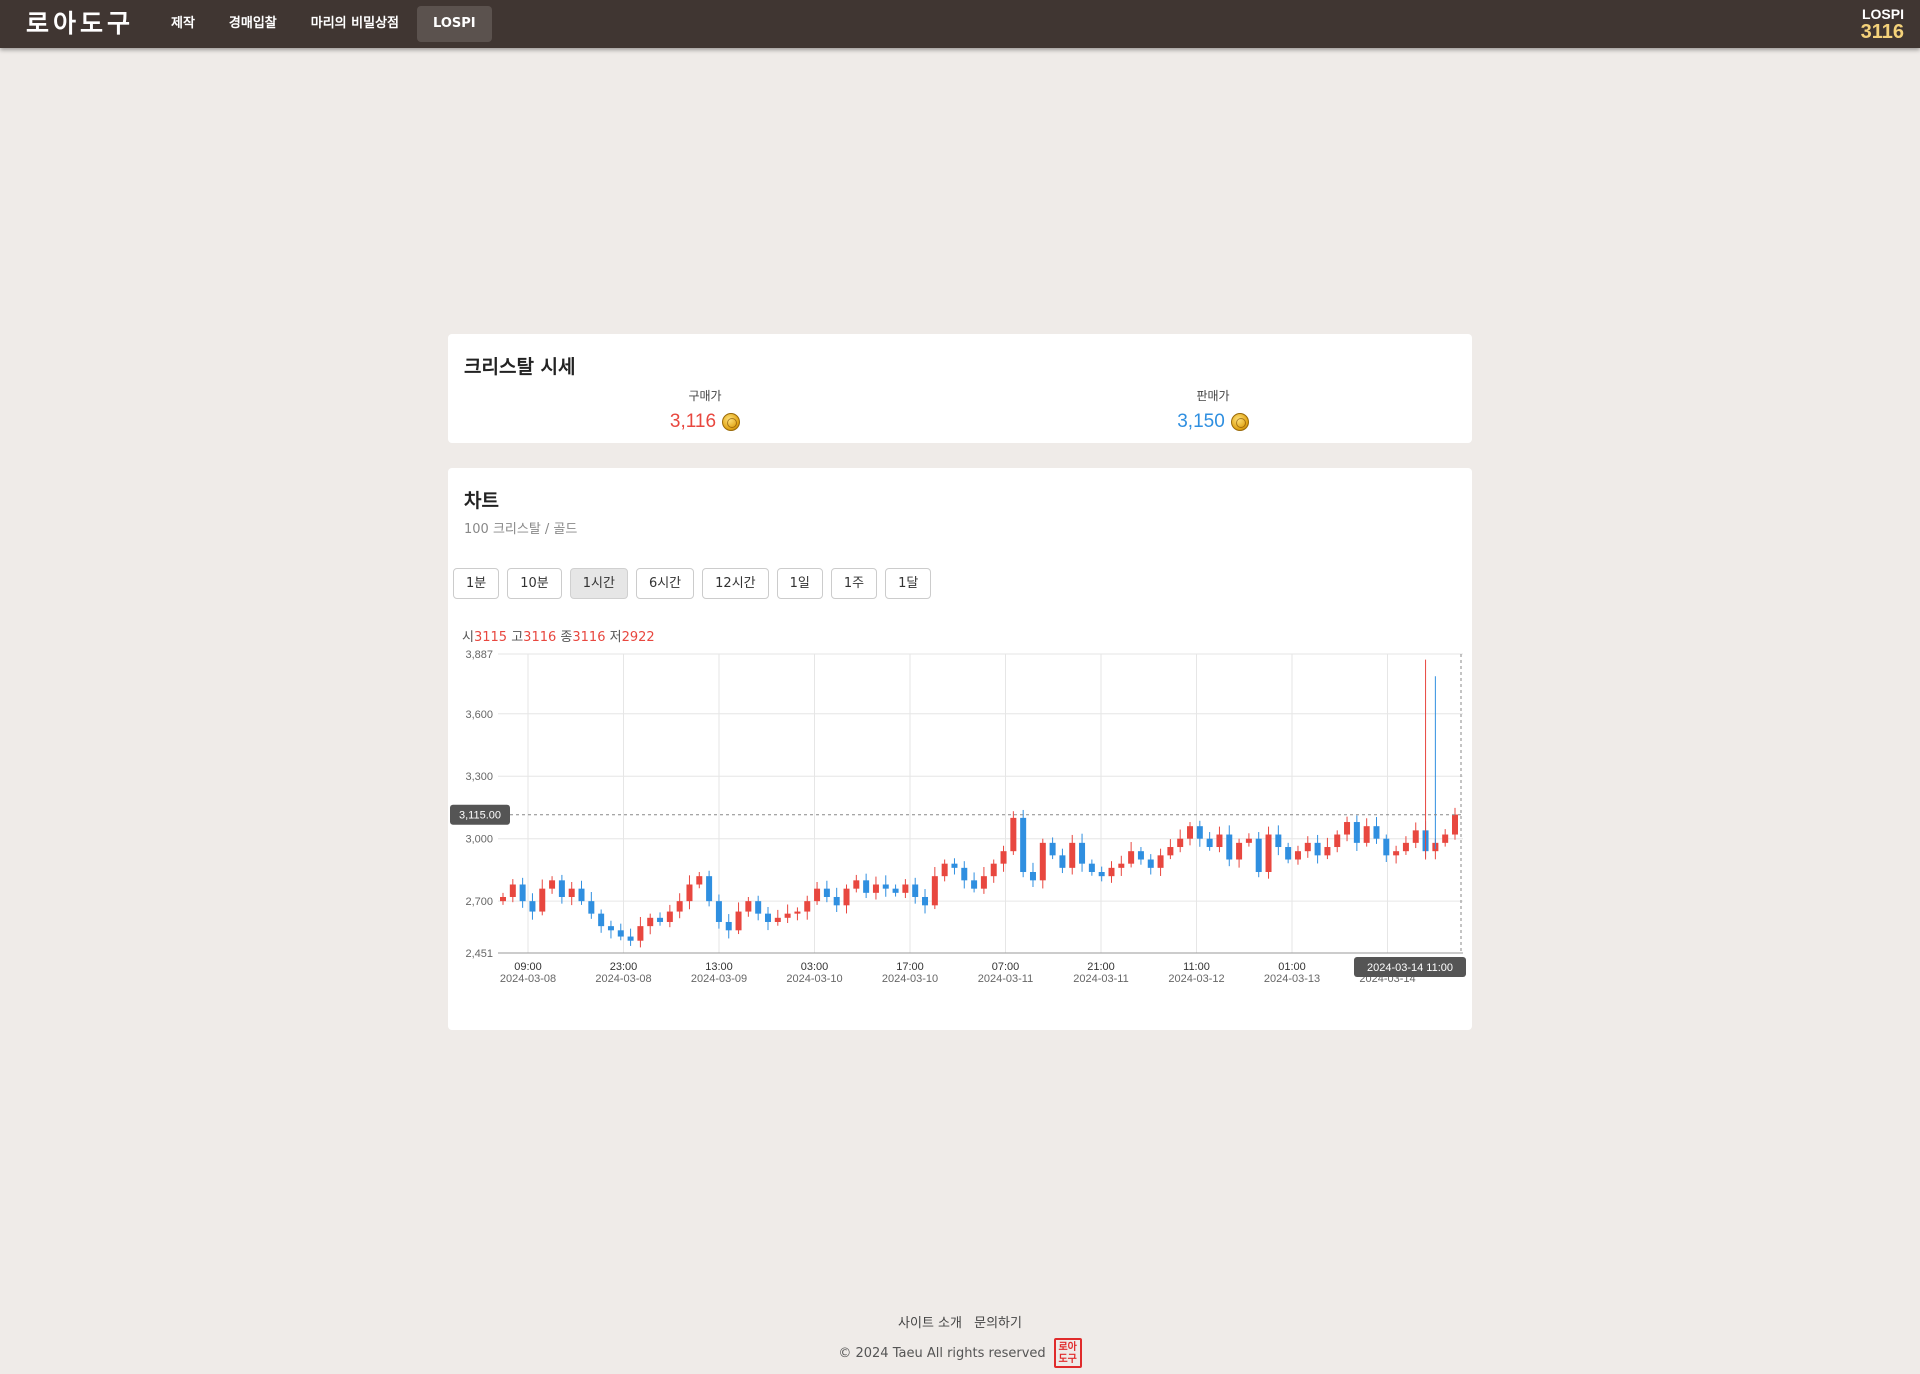 The height and width of the screenshot is (1374, 1920). Describe the element at coordinates (980, 803) in the screenshot. I see `plot-area` at that location.